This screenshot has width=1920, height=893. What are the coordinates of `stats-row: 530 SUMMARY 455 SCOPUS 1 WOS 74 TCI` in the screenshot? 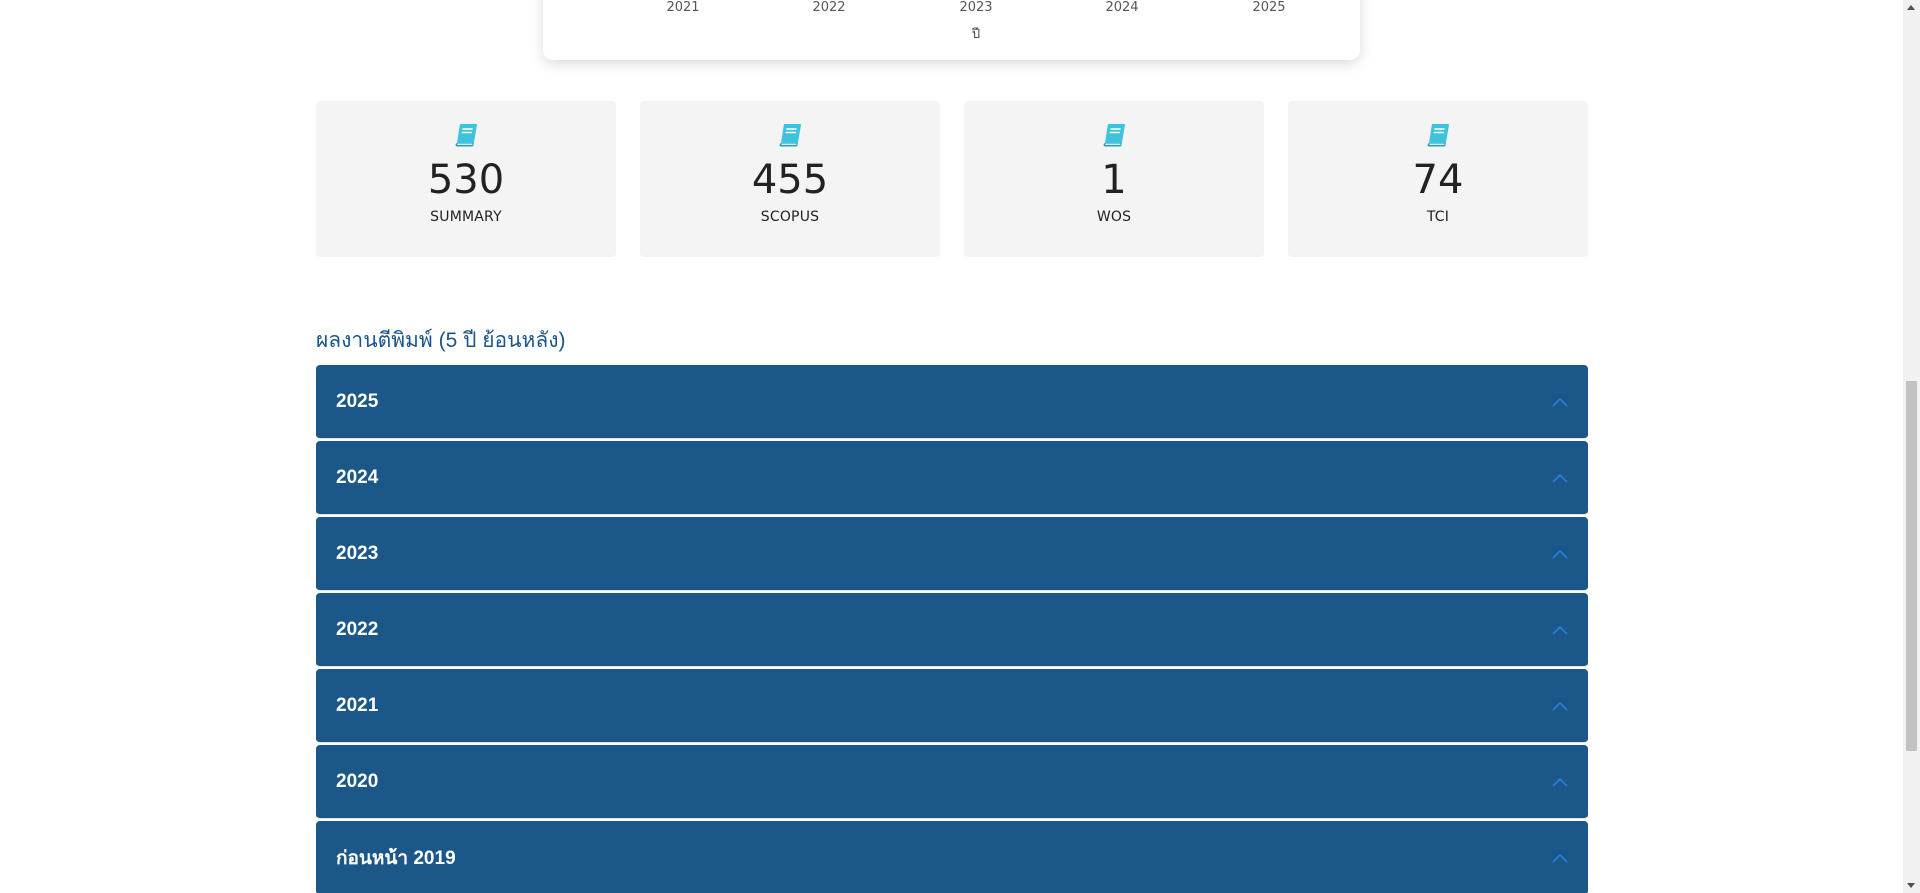 It's located at (952, 179).